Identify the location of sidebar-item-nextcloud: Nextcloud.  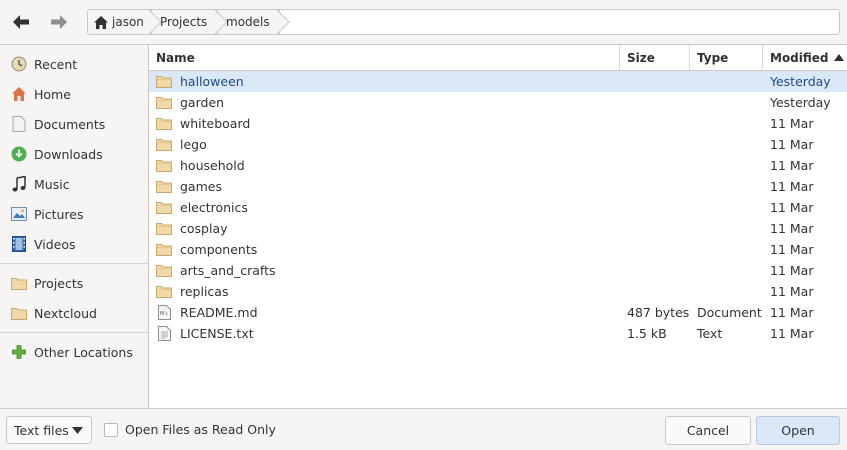
(74, 313).